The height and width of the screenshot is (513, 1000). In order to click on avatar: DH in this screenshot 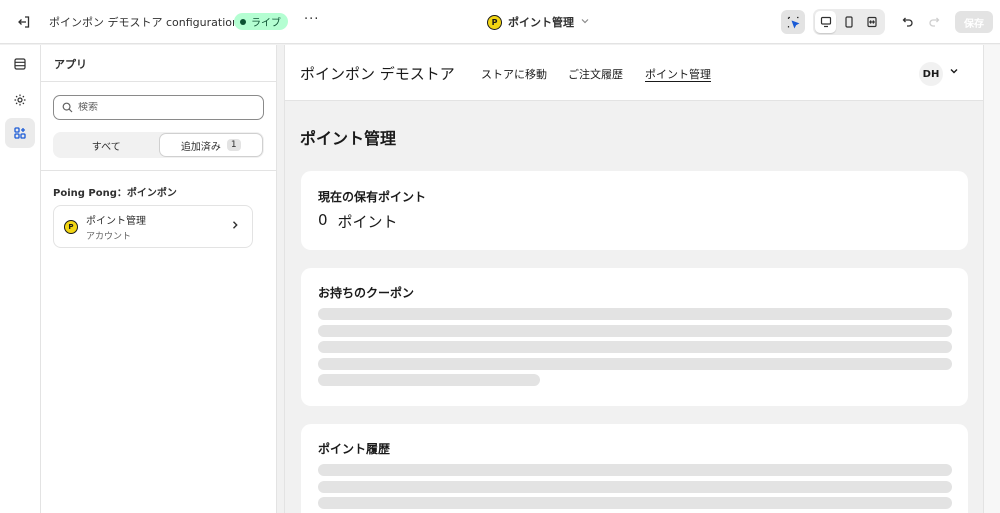, I will do `click(931, 74)`.